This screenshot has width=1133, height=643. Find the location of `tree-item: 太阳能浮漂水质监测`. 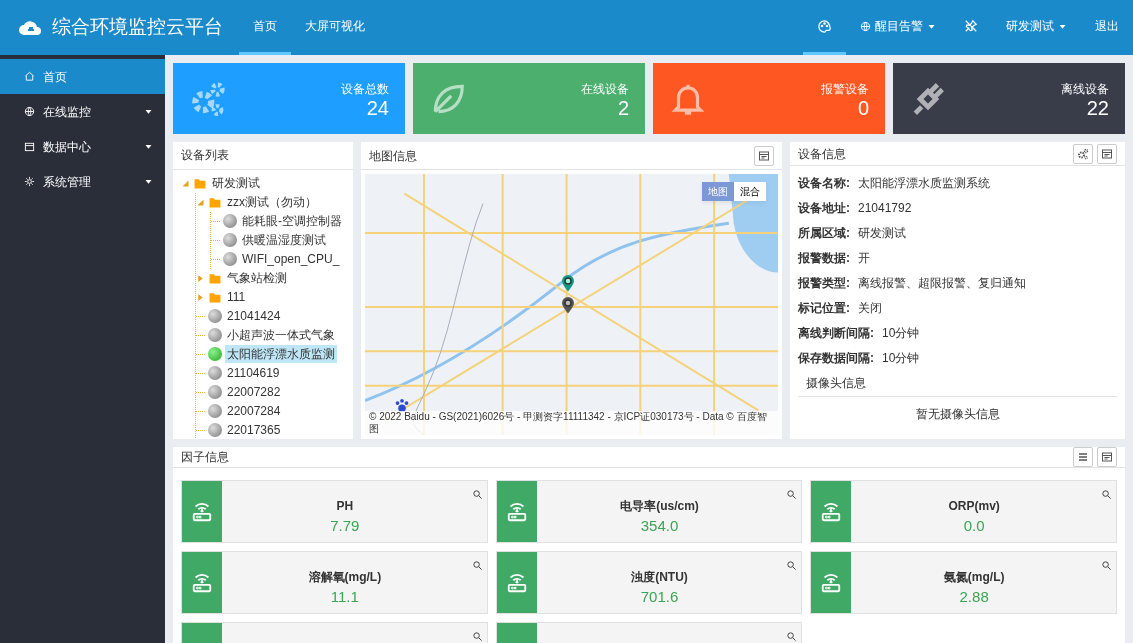

tree-item: 太阳能浮漂水质监测 is located at coordinates (281, 354).